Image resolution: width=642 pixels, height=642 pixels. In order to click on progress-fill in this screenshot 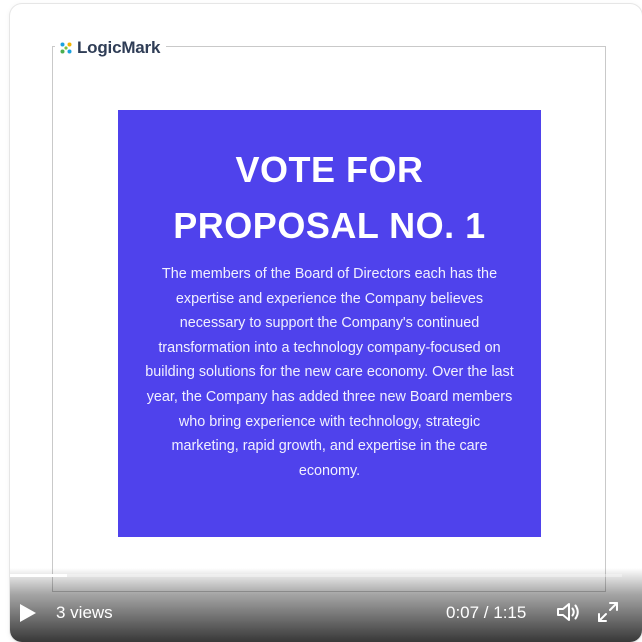, I will do `click(38, 575)`.